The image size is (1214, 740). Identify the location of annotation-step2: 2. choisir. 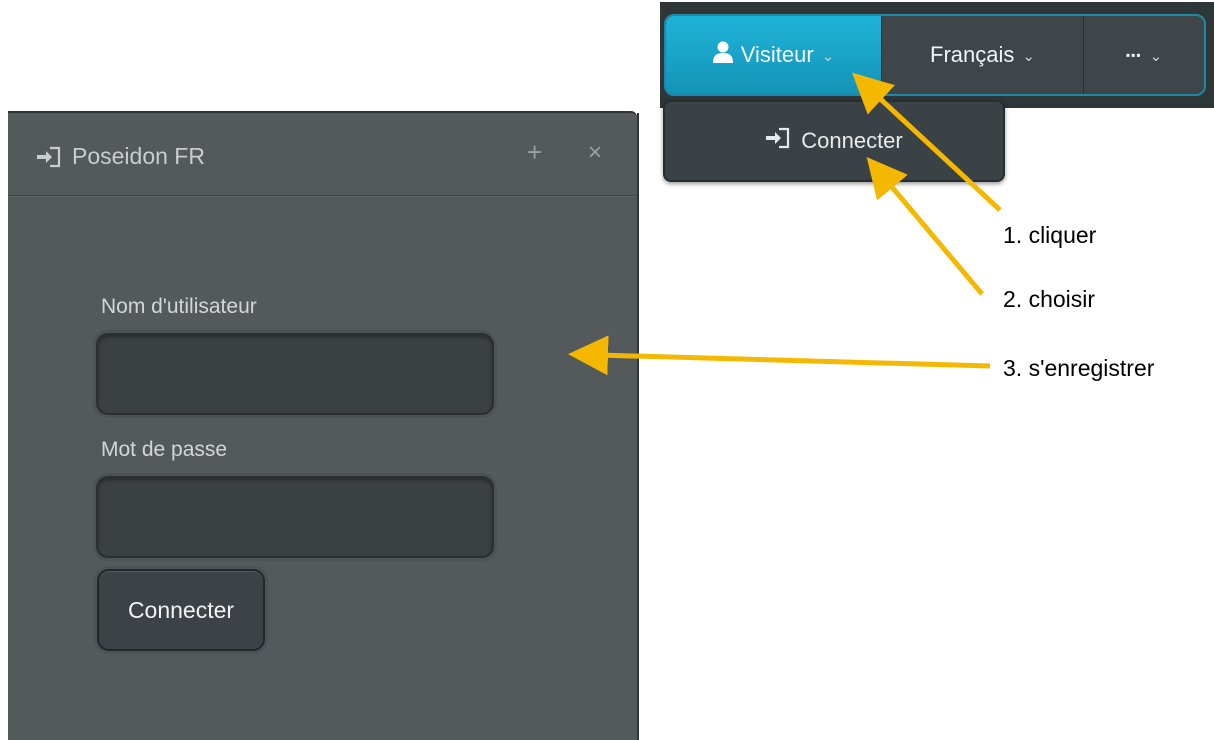
(1049, 299).